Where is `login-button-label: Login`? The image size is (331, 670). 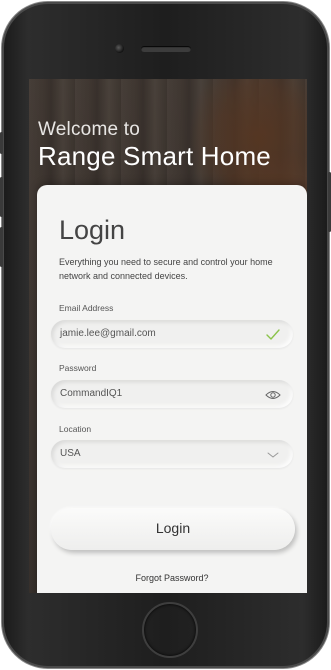 login-button-label: Login is located at coordinates (173, 528).